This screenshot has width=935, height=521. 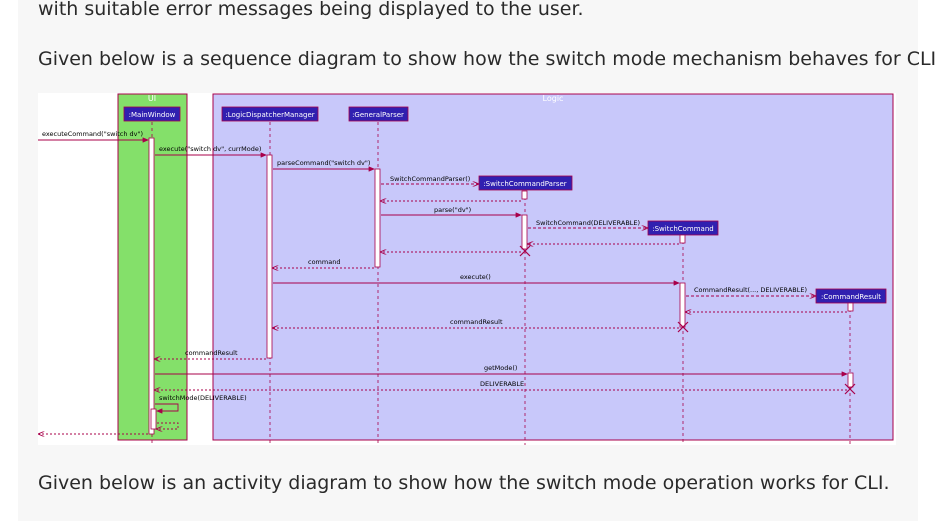 I want to click on msg-create-command-label: SwitchCommand(DELIVERABLE), so click(x=588, y=223).